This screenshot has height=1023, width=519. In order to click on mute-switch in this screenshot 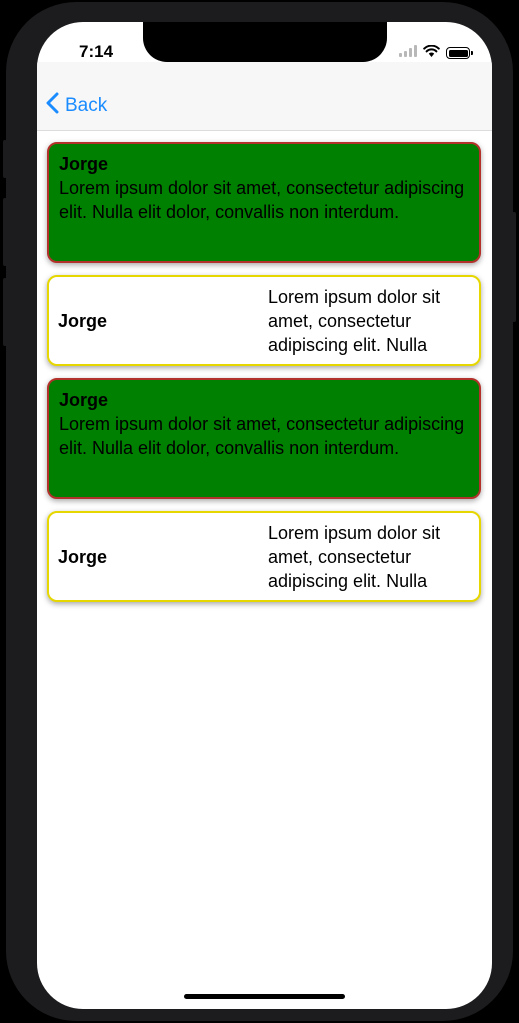, I will do `click(5, 159)`.